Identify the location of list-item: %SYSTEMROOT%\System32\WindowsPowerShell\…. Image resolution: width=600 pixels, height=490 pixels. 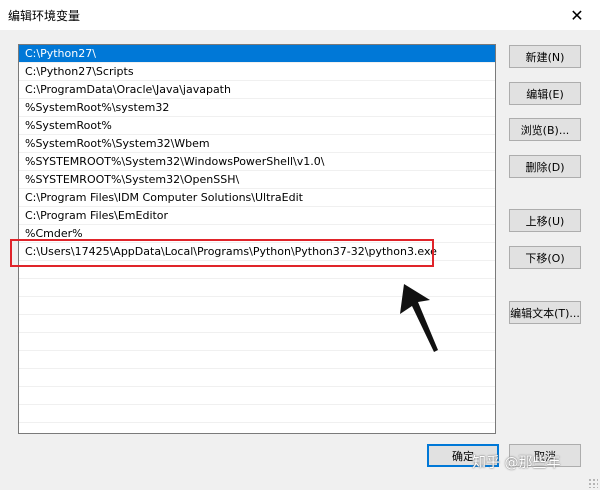
(257, 162).